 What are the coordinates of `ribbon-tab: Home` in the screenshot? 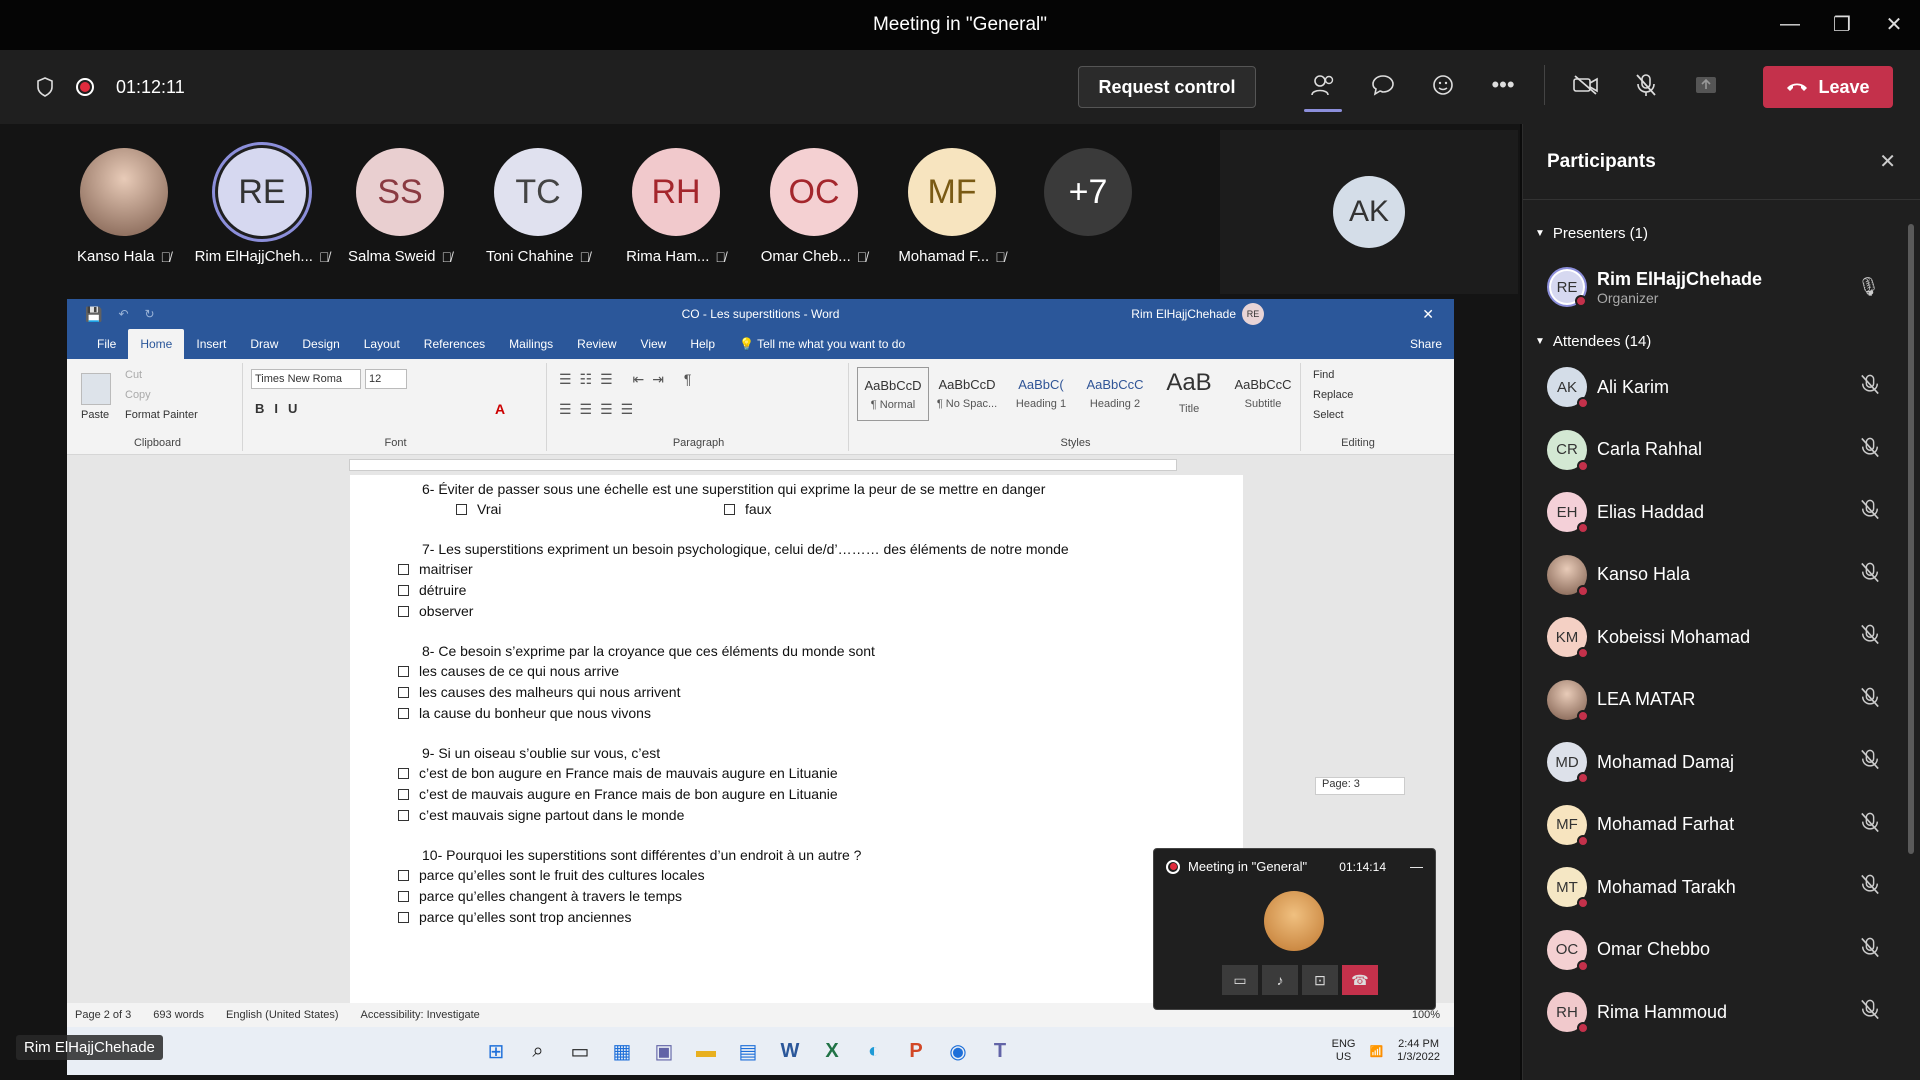 It's located at (156, 344).